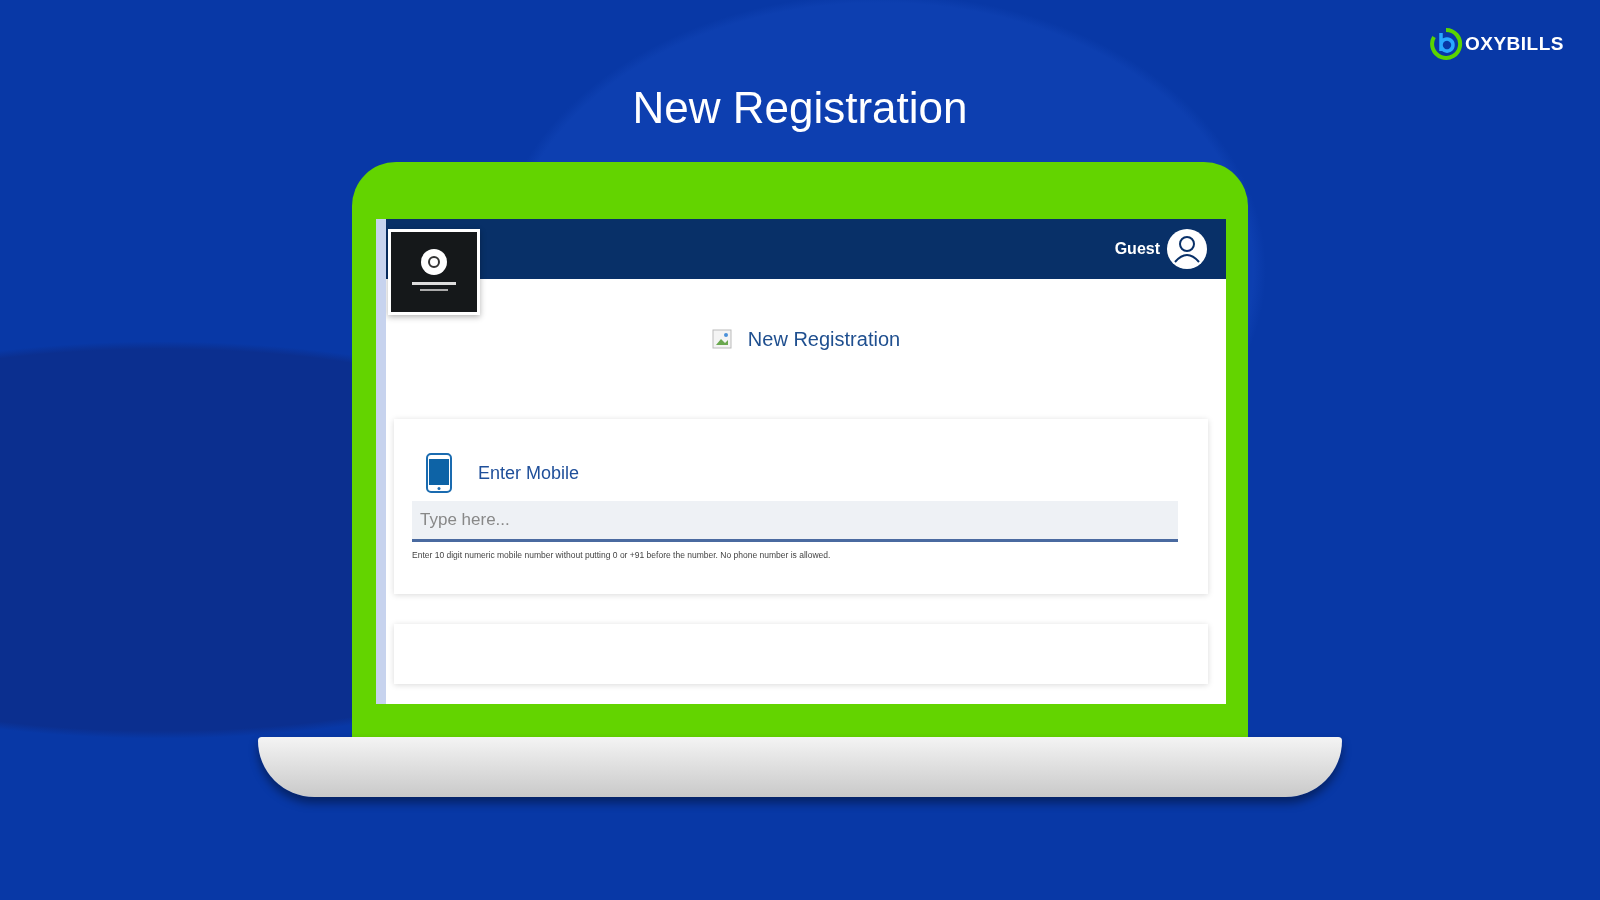 The image size is (1600, 900). Describe the element at coordinates (1446, 44) in the screenshot. I see `brand-logo-icon` at that location.